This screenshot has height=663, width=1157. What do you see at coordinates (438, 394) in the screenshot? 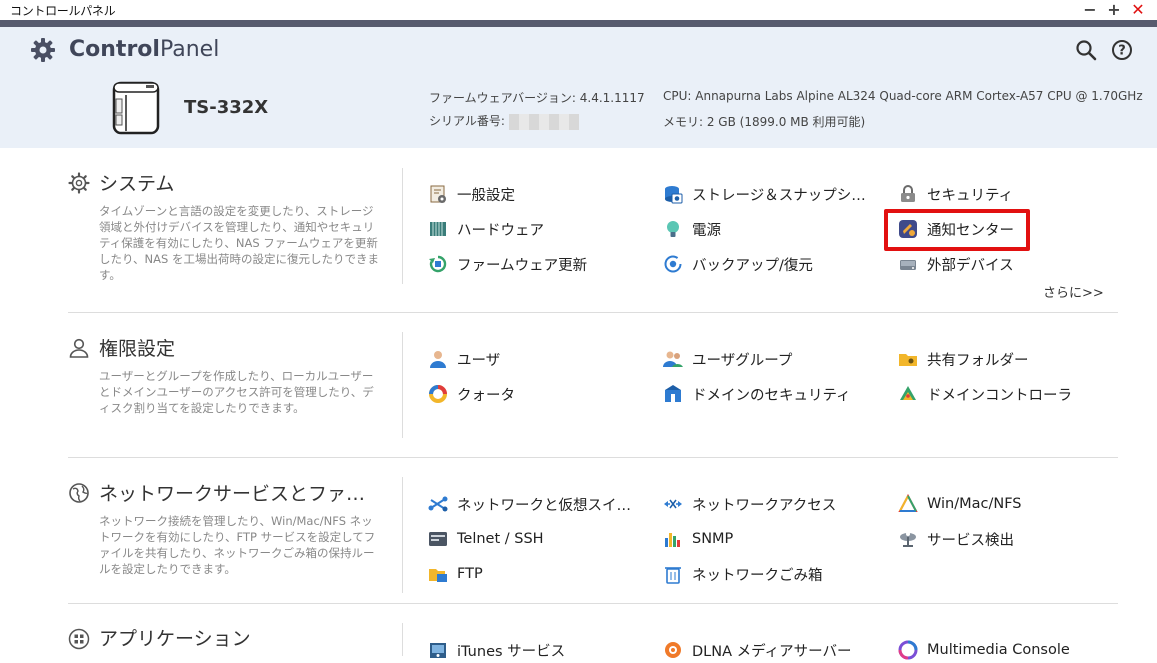
I see `quota-icon` at bounding box center [438, 394].